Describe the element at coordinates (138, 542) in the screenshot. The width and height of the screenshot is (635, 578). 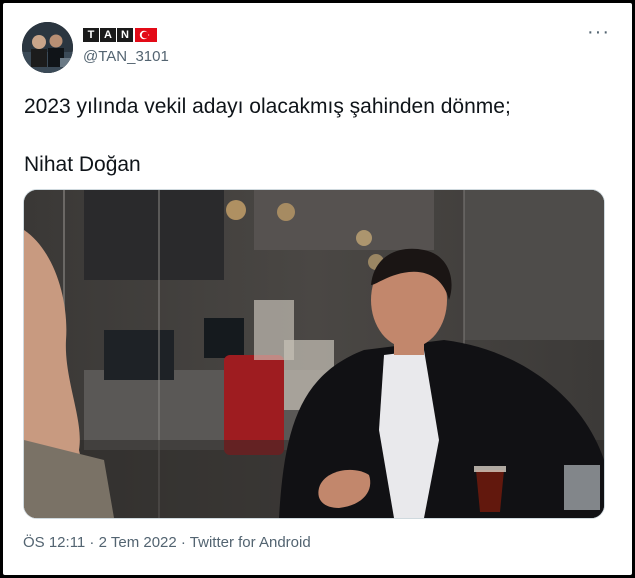
I see `tweet-date: 2 Tem 2022` at that location.